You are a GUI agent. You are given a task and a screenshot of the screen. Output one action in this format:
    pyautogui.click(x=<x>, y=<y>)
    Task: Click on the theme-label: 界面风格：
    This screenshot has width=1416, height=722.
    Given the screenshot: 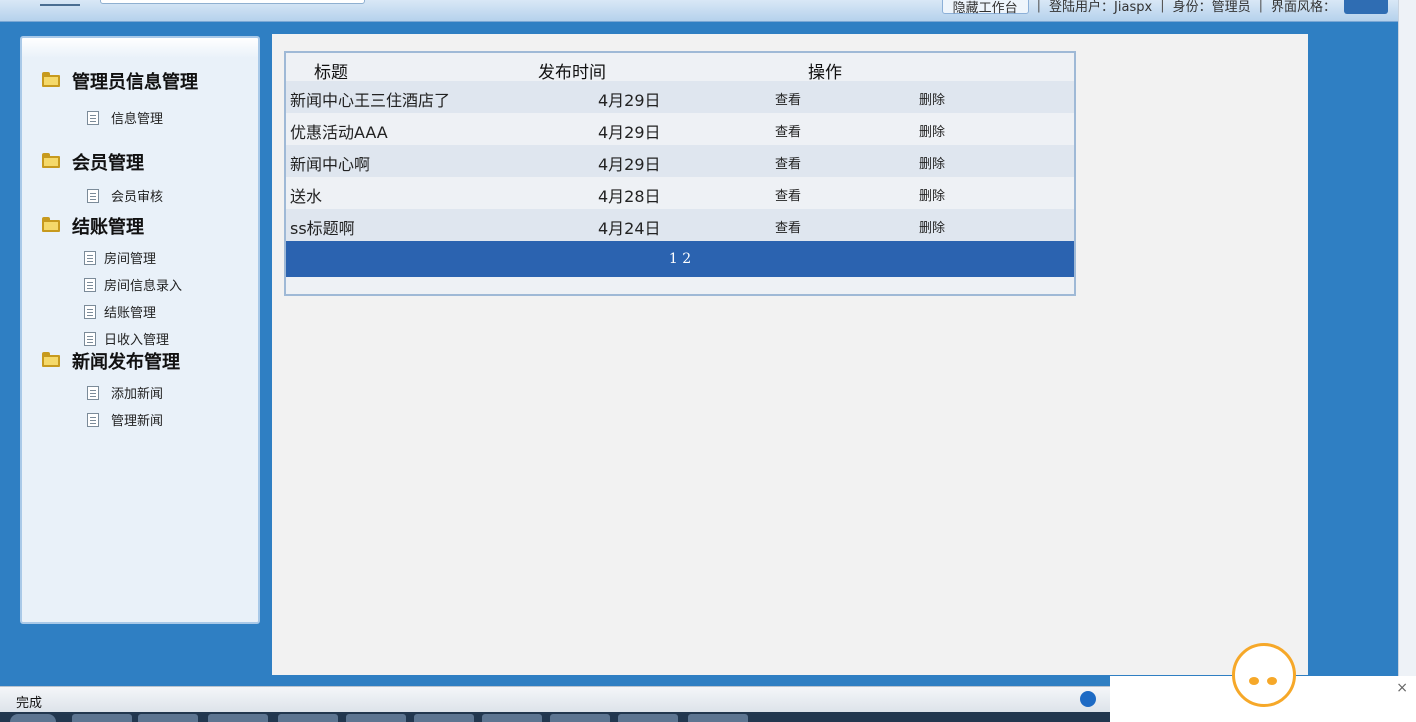 What is the action you would take?
    pyautogui.click(x=1303, y=7)
    